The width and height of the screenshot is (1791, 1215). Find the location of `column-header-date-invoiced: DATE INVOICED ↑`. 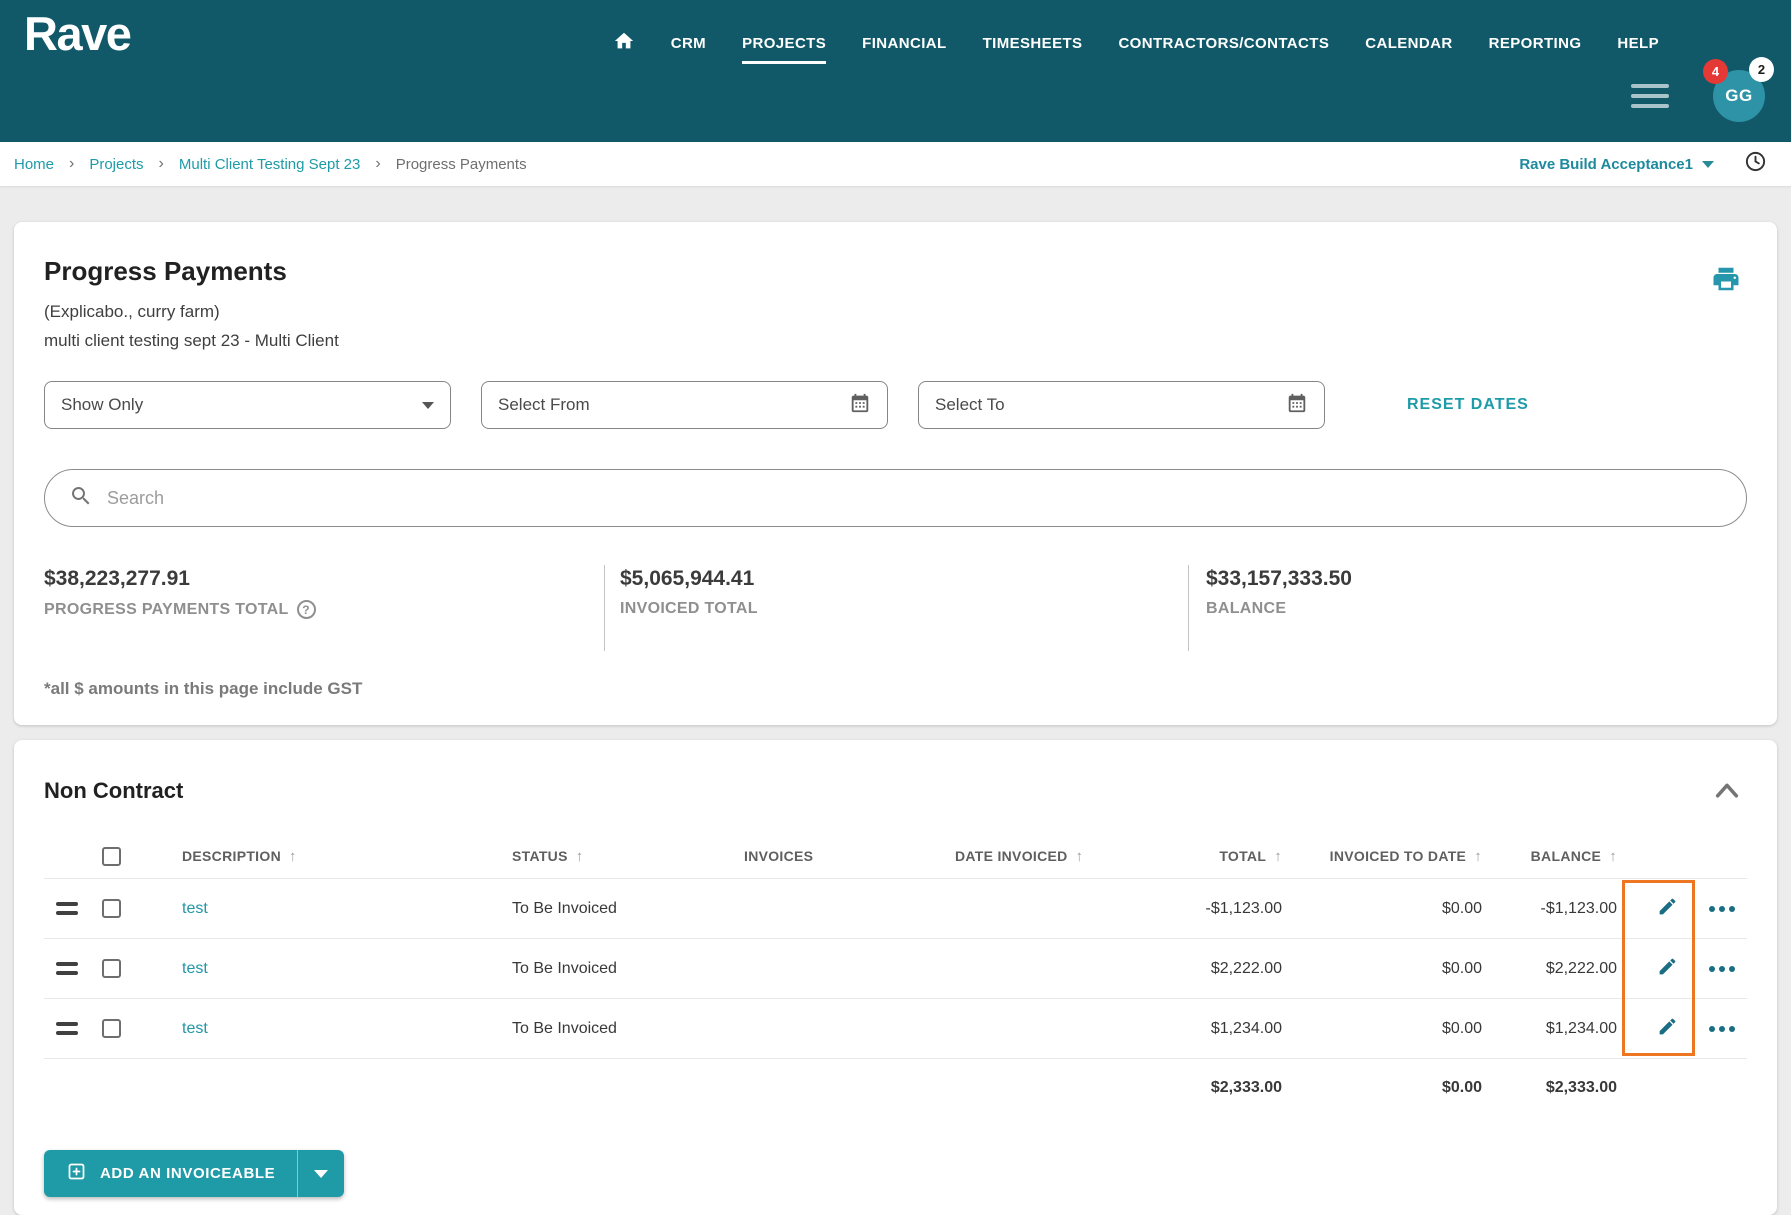

column-header-date-invoiced: DATE INVOICED ↑ is located at coordinates (1029, 856).